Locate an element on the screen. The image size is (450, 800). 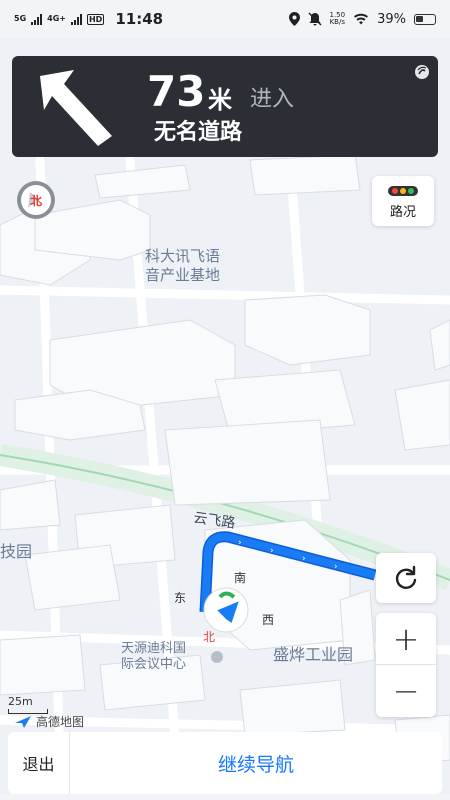
traffic-toggle-button: 路况 is located at coordinates (403, 201).